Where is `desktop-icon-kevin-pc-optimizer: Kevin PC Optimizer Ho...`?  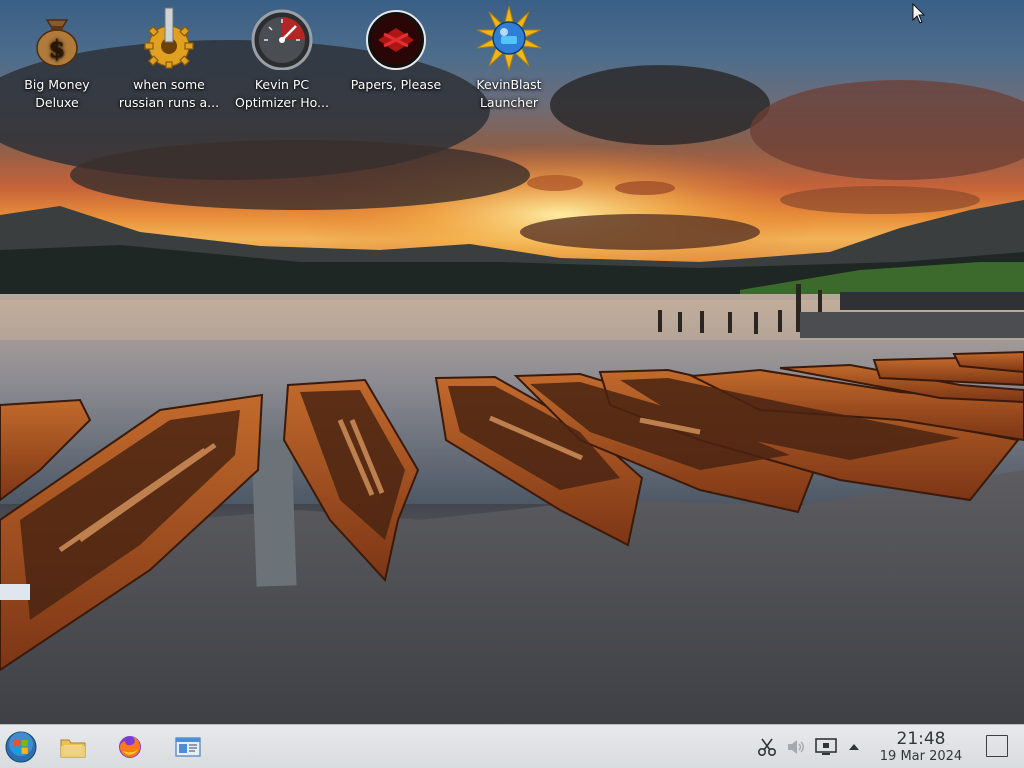 desktop-icon-kevin-pc-optimizer: Kevin PC Optimizer Ho... is located at coordinates (282, 59).